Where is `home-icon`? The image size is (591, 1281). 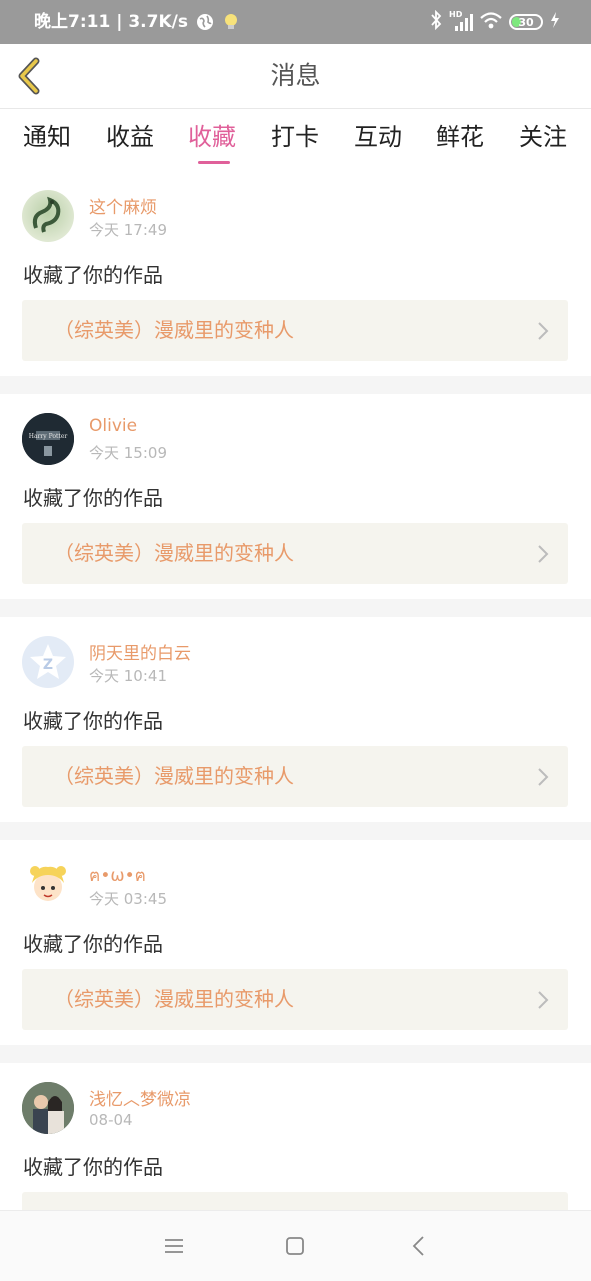 home-icon is located at coordinates (295, 1246).